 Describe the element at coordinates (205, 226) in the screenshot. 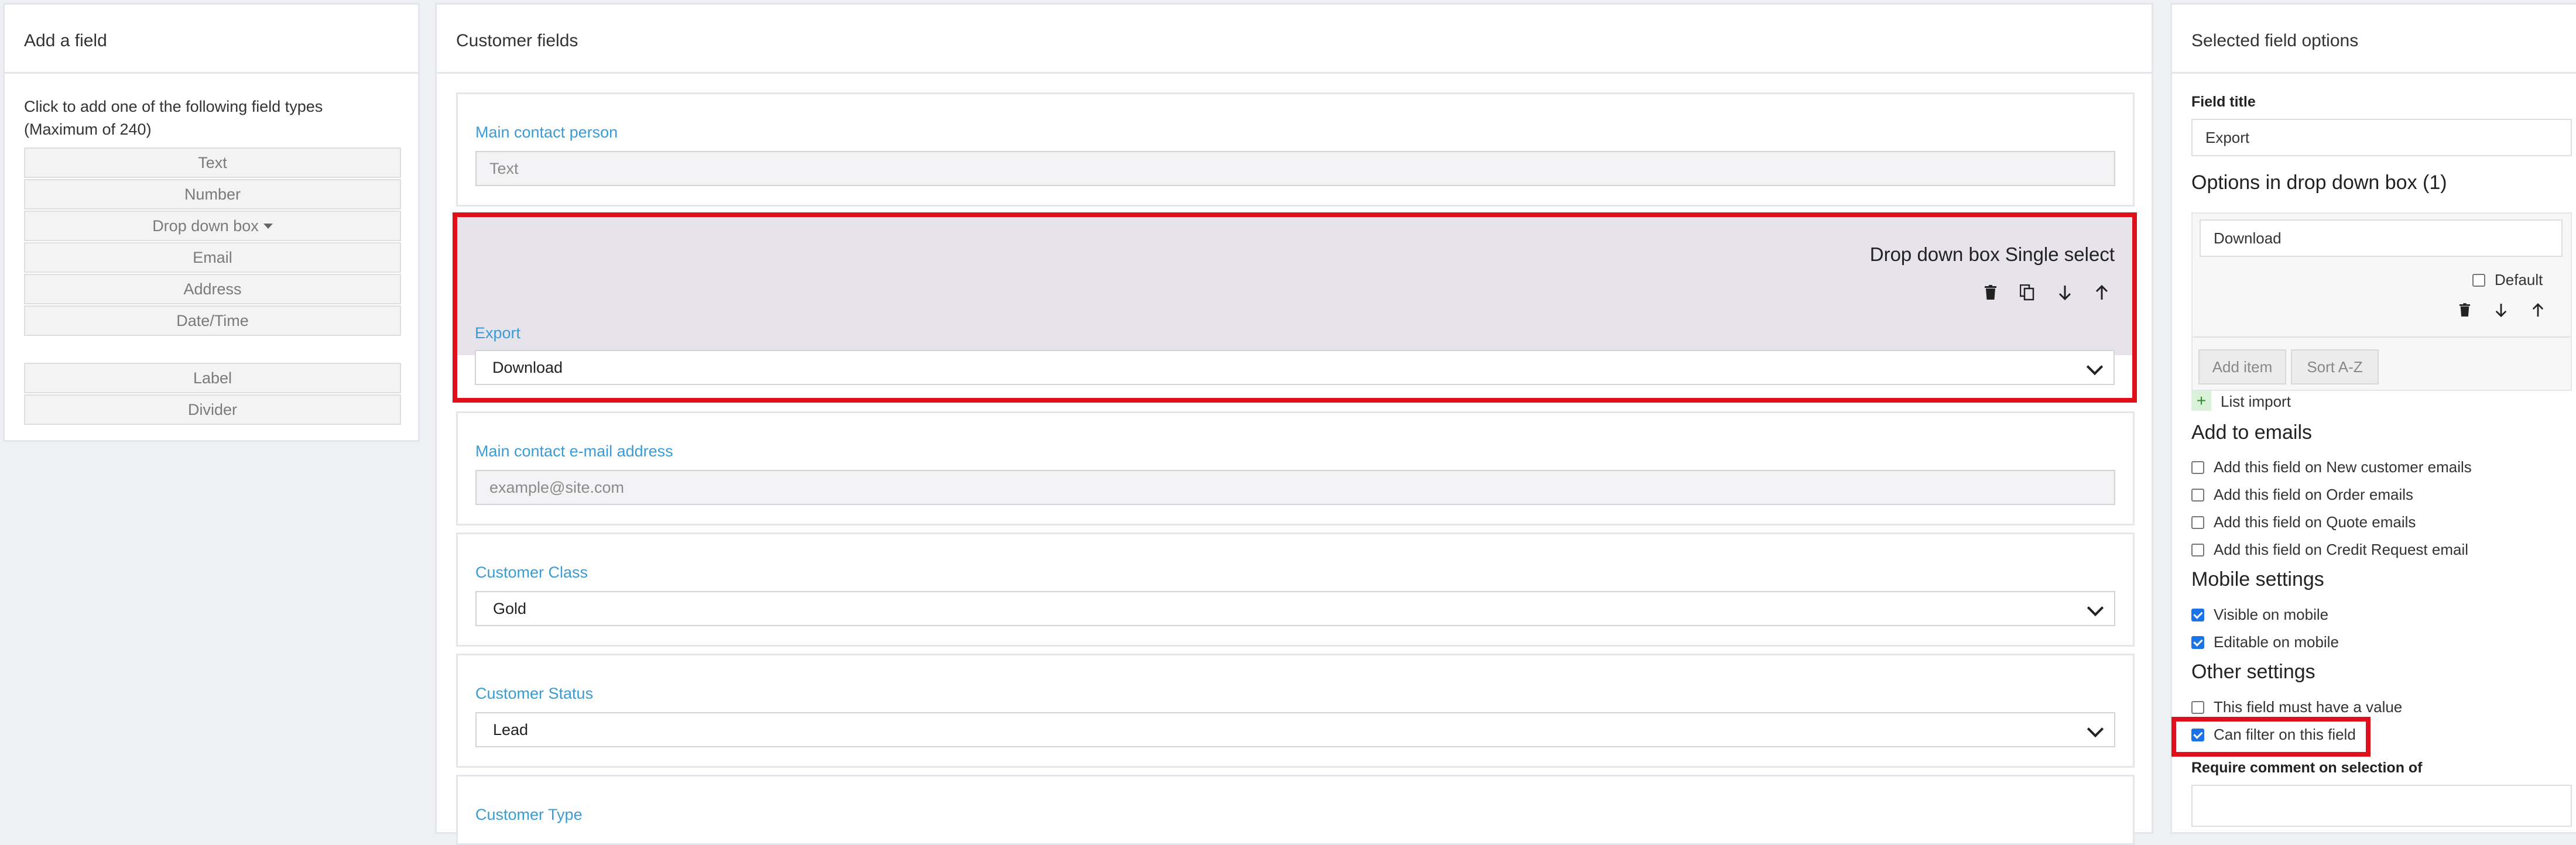

I see `field-type-label: Drop down box` at that location.